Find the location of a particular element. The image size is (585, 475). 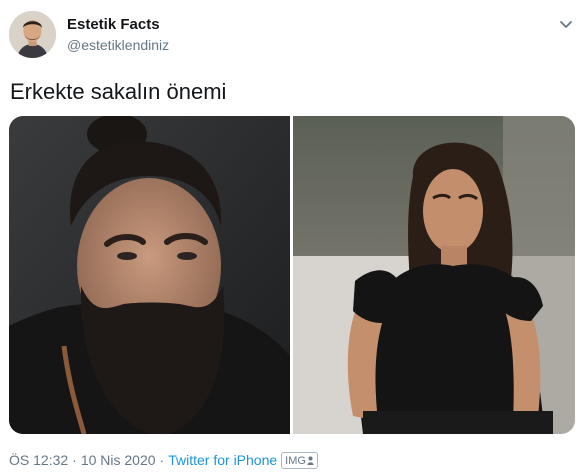

avatar is located at coordinates (32, 34).